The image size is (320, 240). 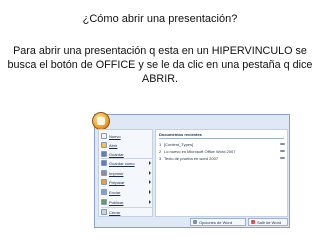 What do you see at coordinates (126, 182) in the screenshot?
I see `command-preparar: Preparar` at bounding box center [126, 182].